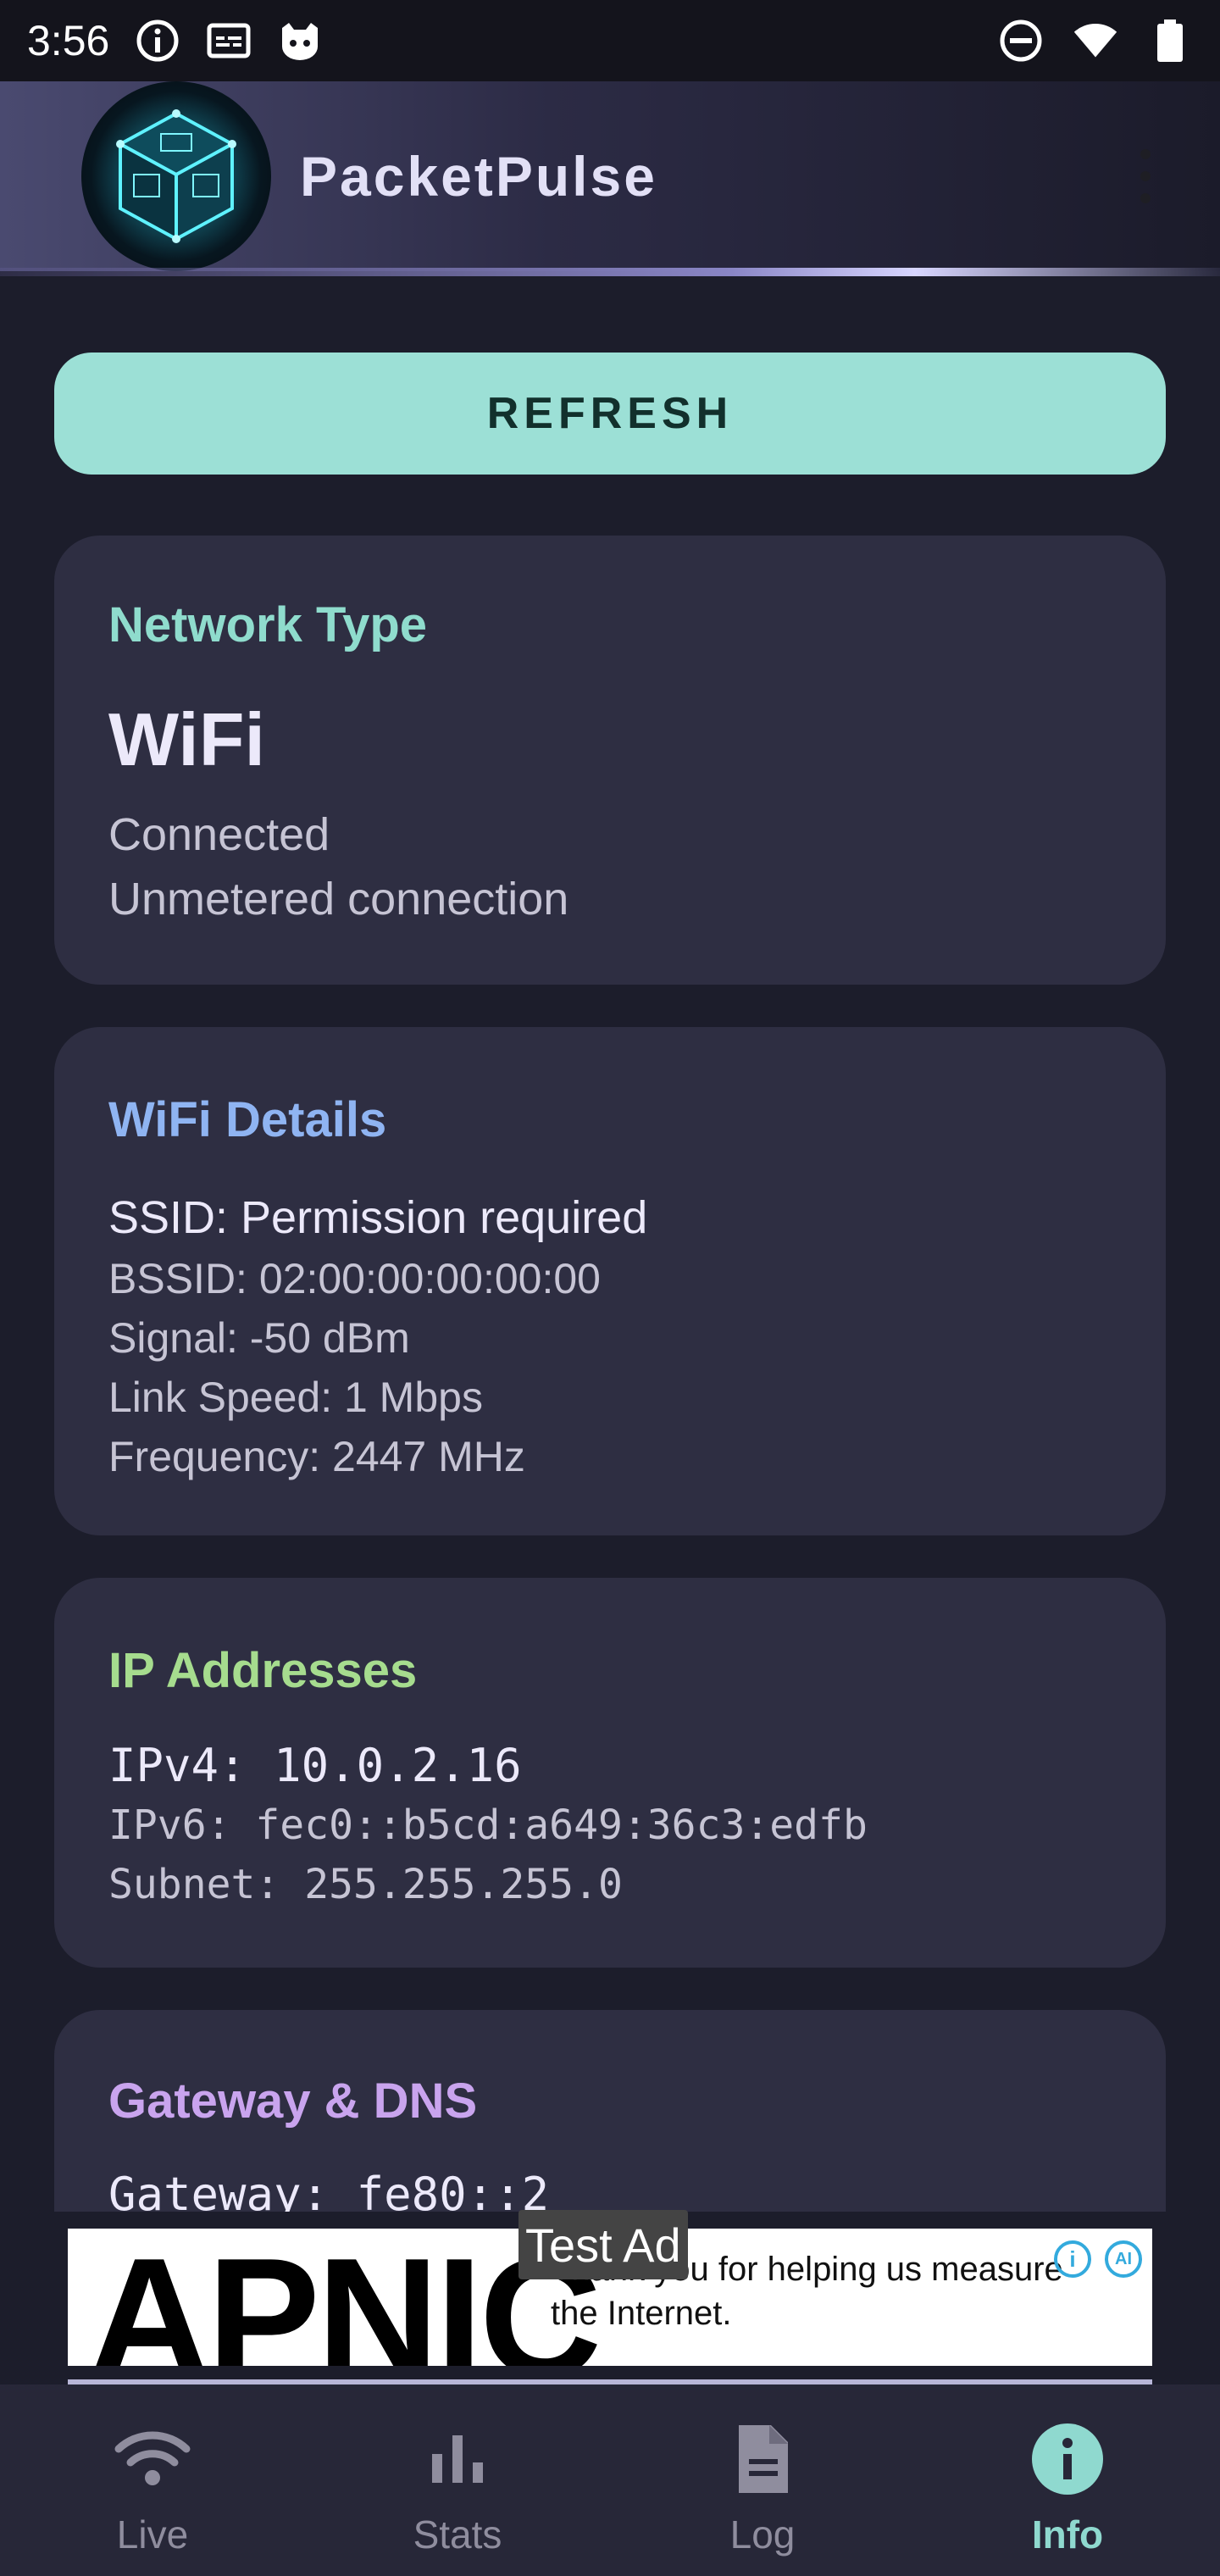  What do you see at coordinates (610, 272) in the screenshot?
I see `app-bar-divider` at bounding box center [610, 272].